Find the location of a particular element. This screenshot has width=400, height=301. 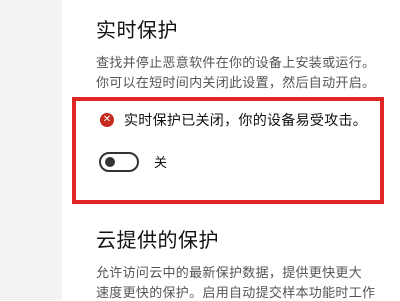

realtime-description-line1: 查找并停止恶意软件在你的设备上安装或运行。 is located at coordinates (236, 63).